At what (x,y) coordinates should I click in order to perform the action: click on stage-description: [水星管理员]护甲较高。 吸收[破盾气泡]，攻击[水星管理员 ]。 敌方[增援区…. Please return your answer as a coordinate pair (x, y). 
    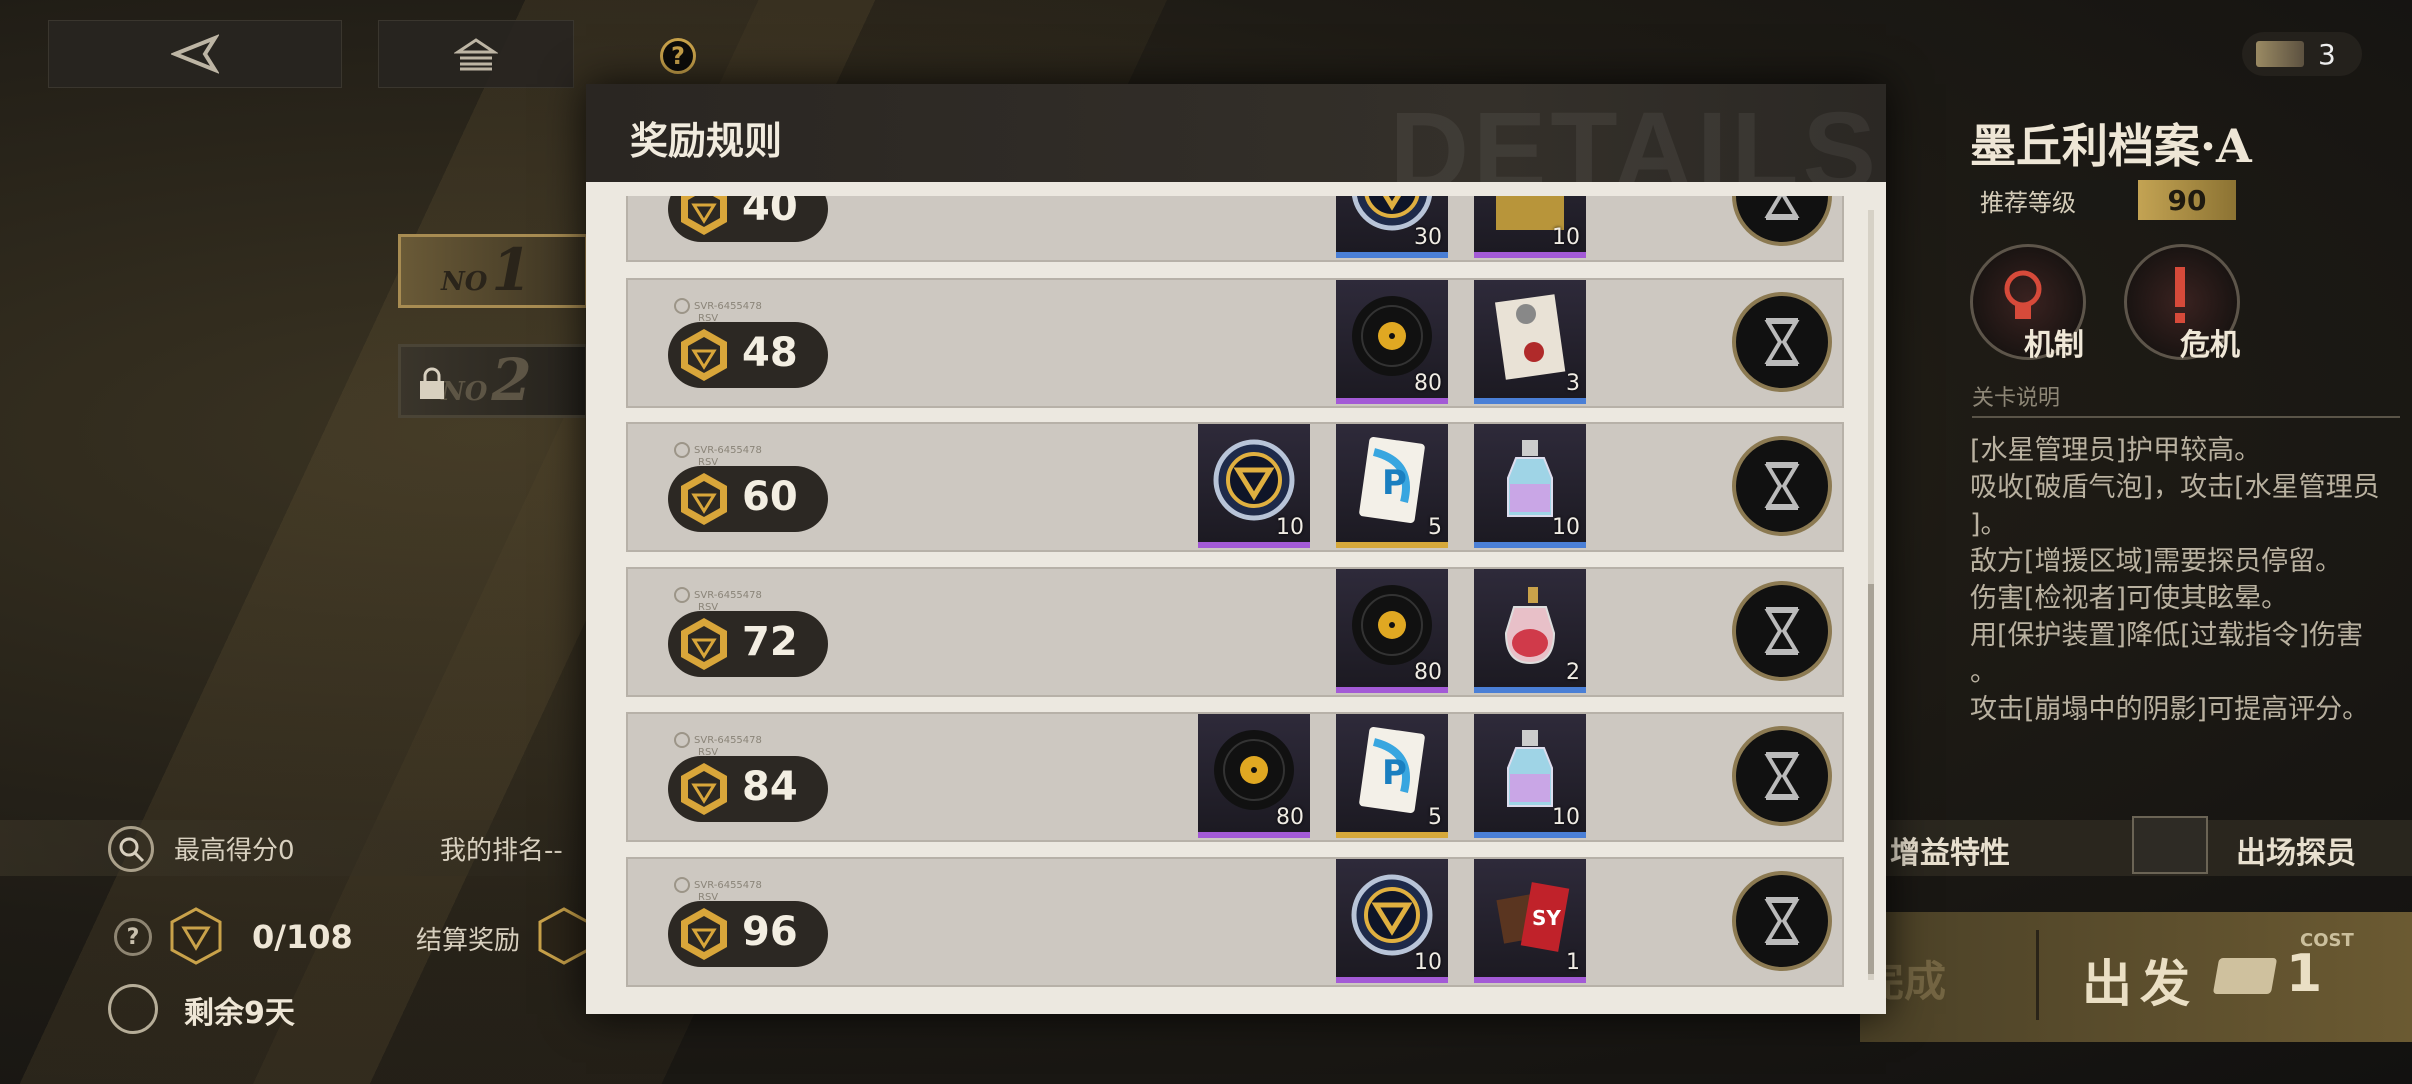
    Looking at the image, I should click on (2185, 580).